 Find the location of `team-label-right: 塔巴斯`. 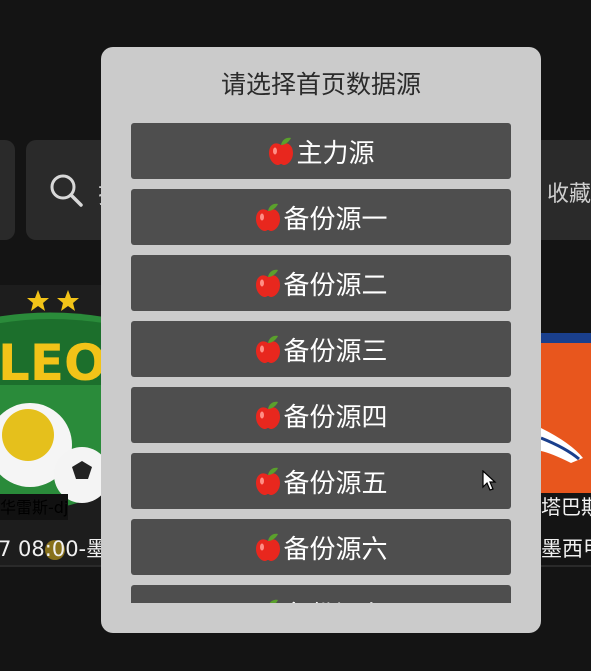

team-label-right: 塔巴斯 is located at coordinates (566, 507).